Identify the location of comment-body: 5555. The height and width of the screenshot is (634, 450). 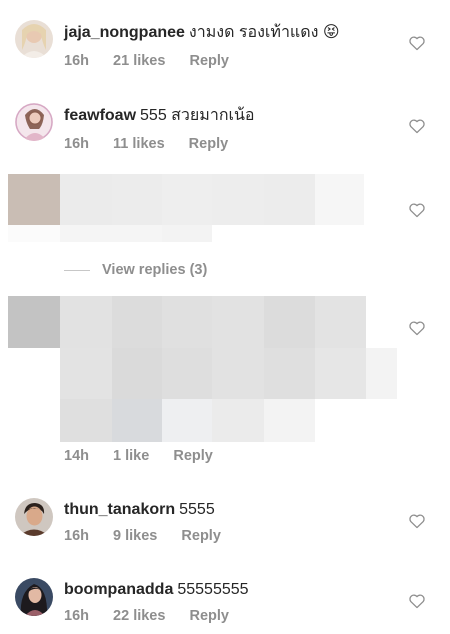
(197, 509).